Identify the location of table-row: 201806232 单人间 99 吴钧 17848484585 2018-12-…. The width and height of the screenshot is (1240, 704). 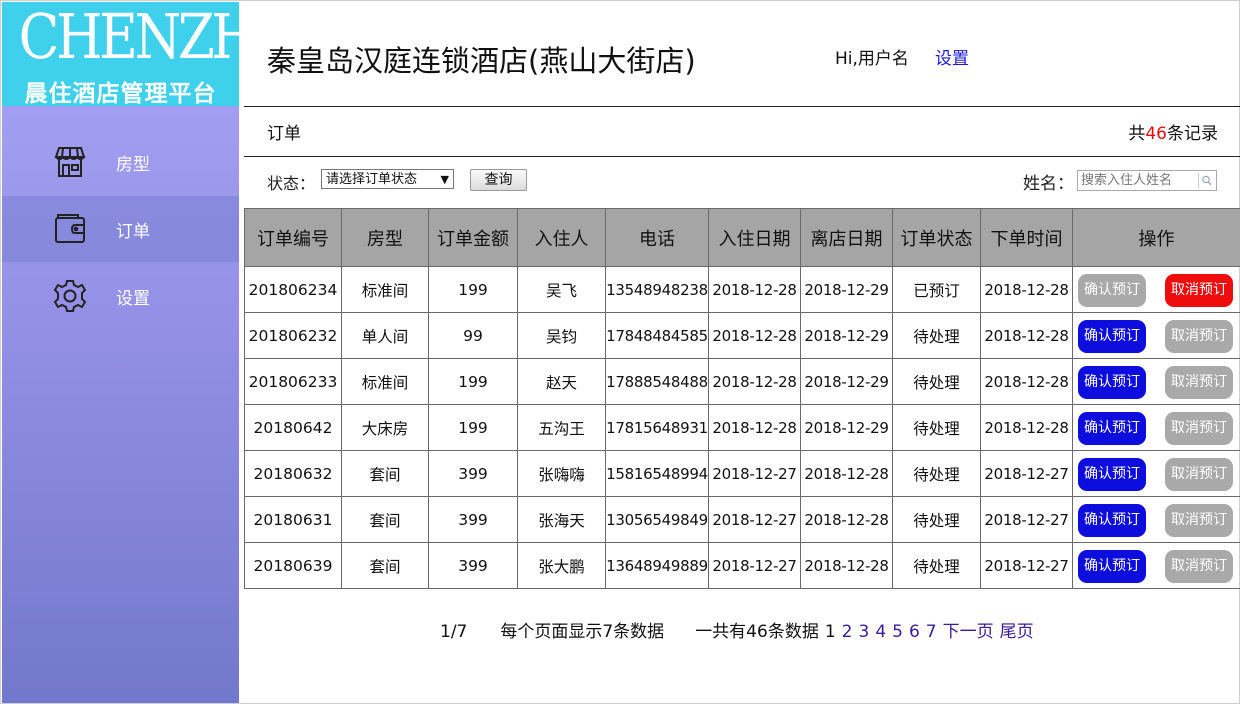
(742, 335).